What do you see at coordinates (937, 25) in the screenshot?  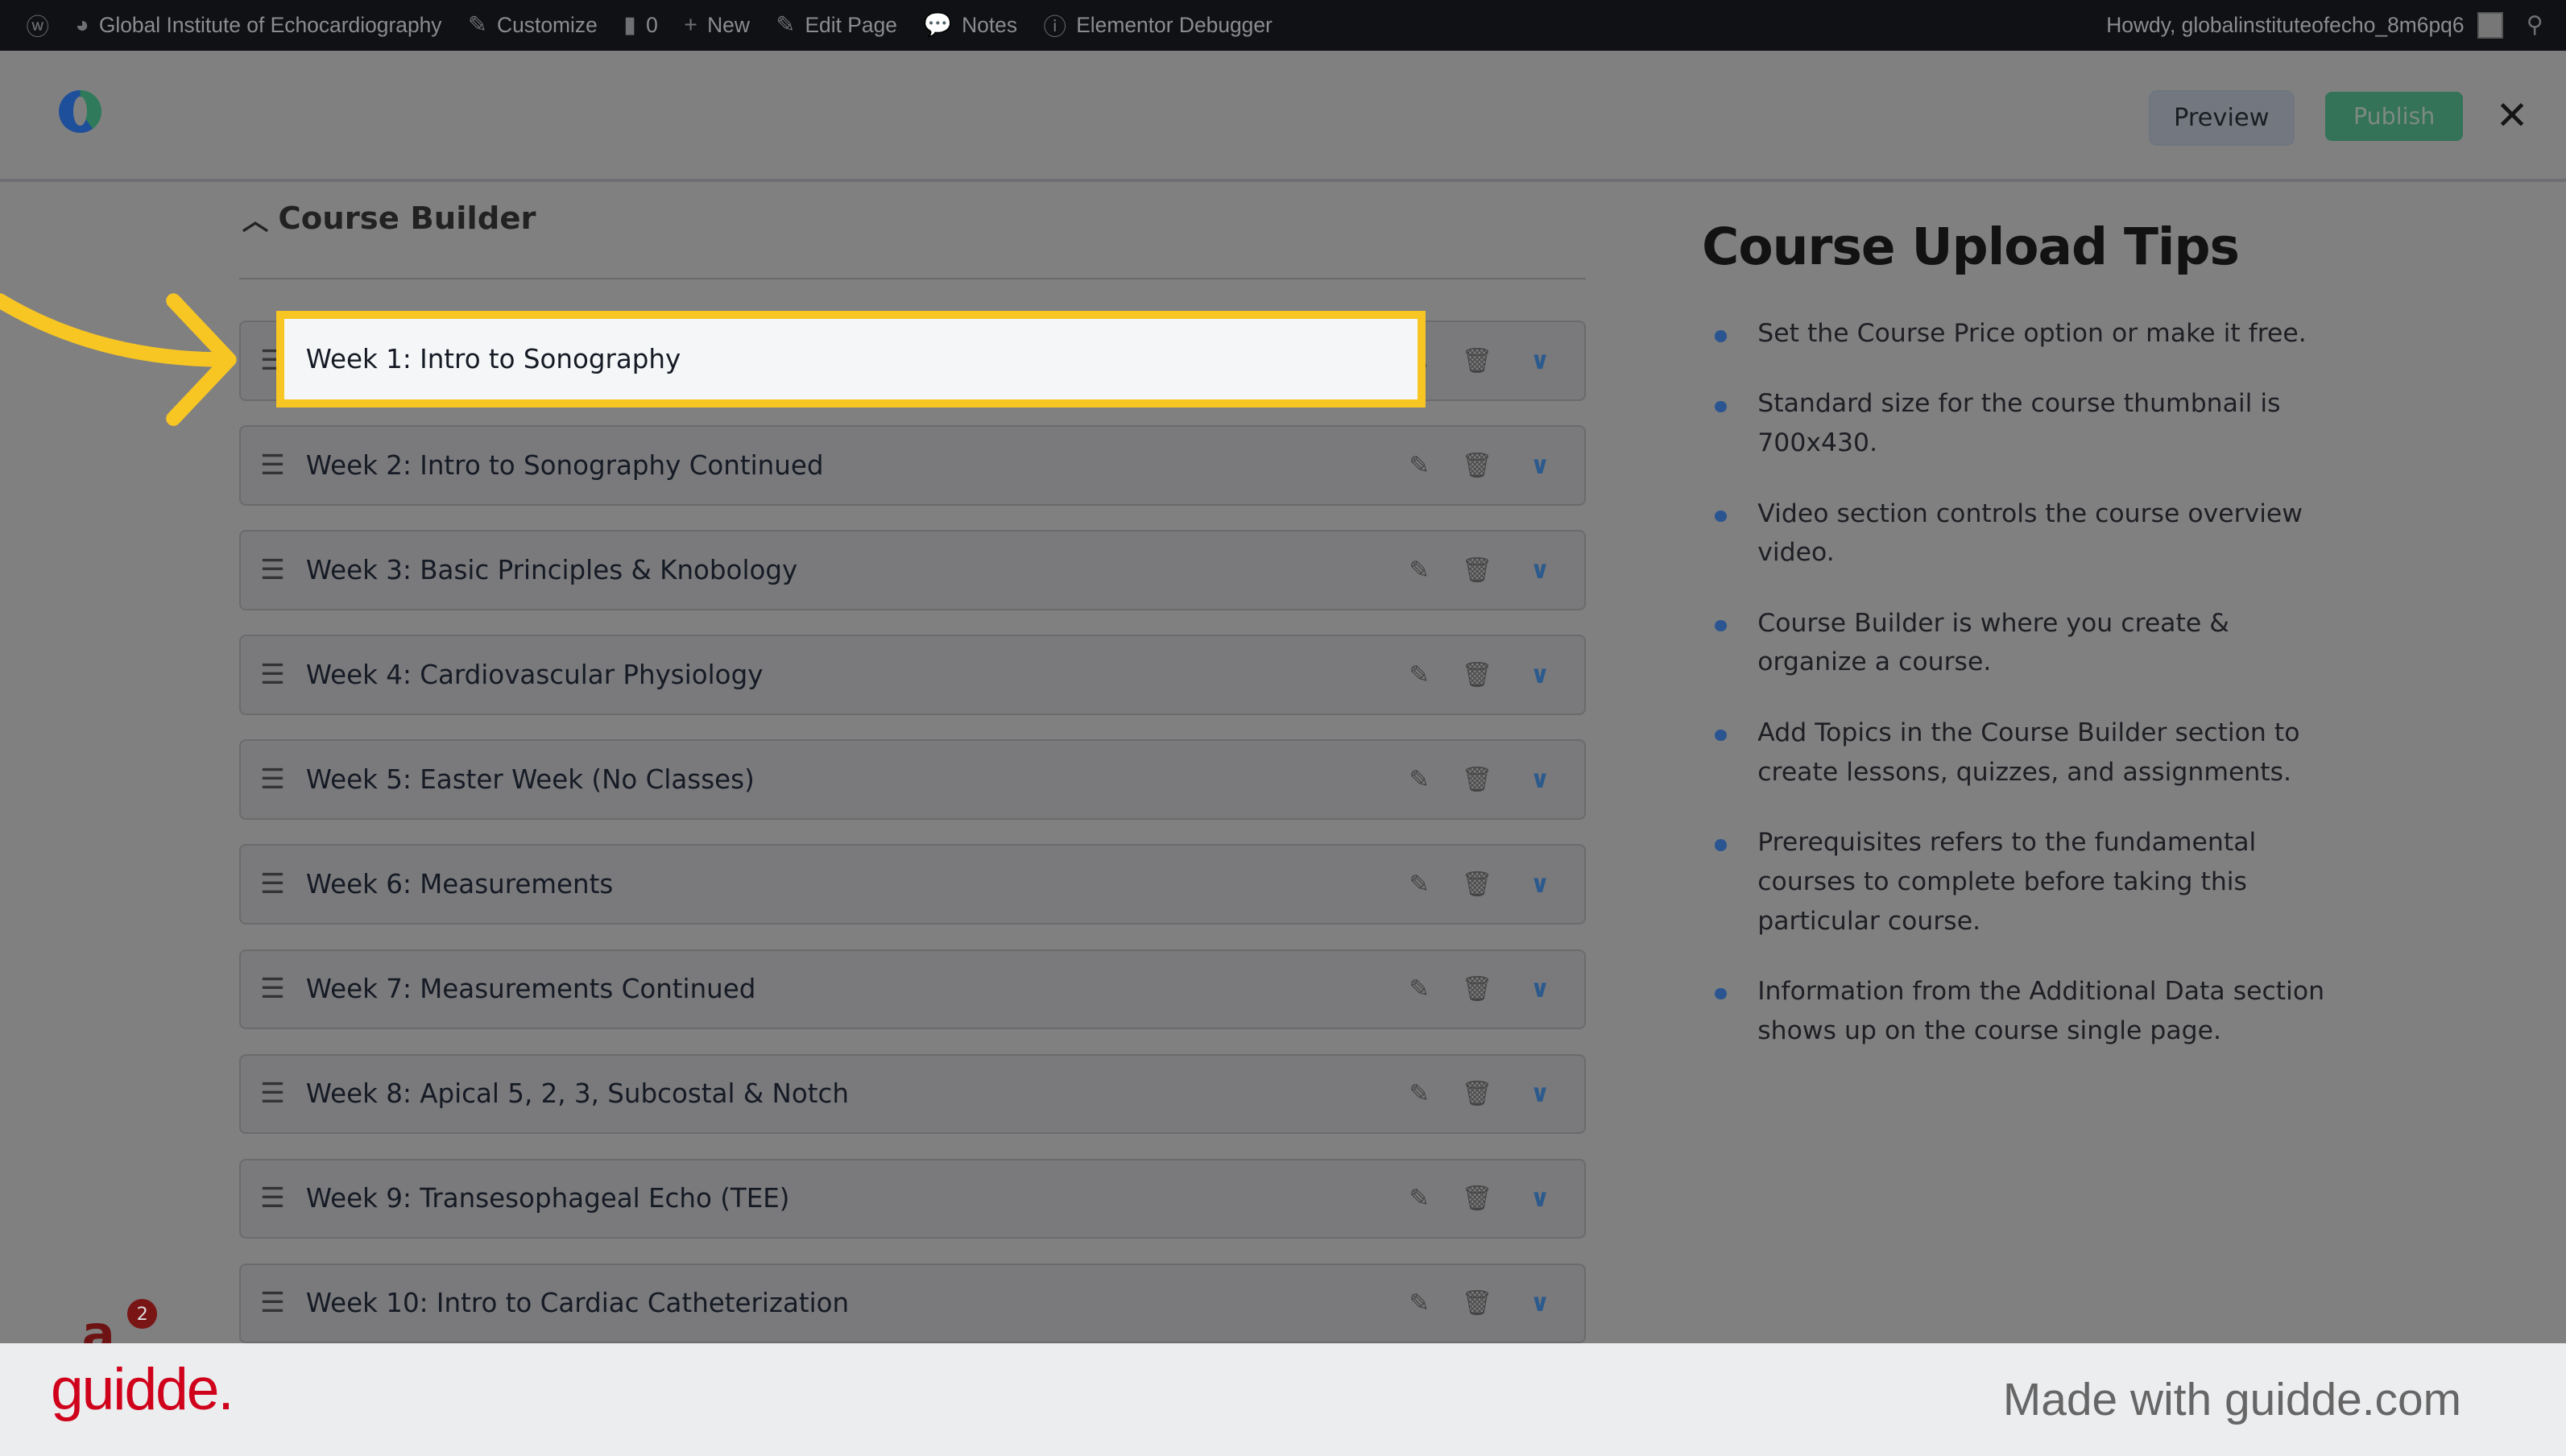 I see `speech-bubble-icon: 💬` at bounding box center [937, 25].